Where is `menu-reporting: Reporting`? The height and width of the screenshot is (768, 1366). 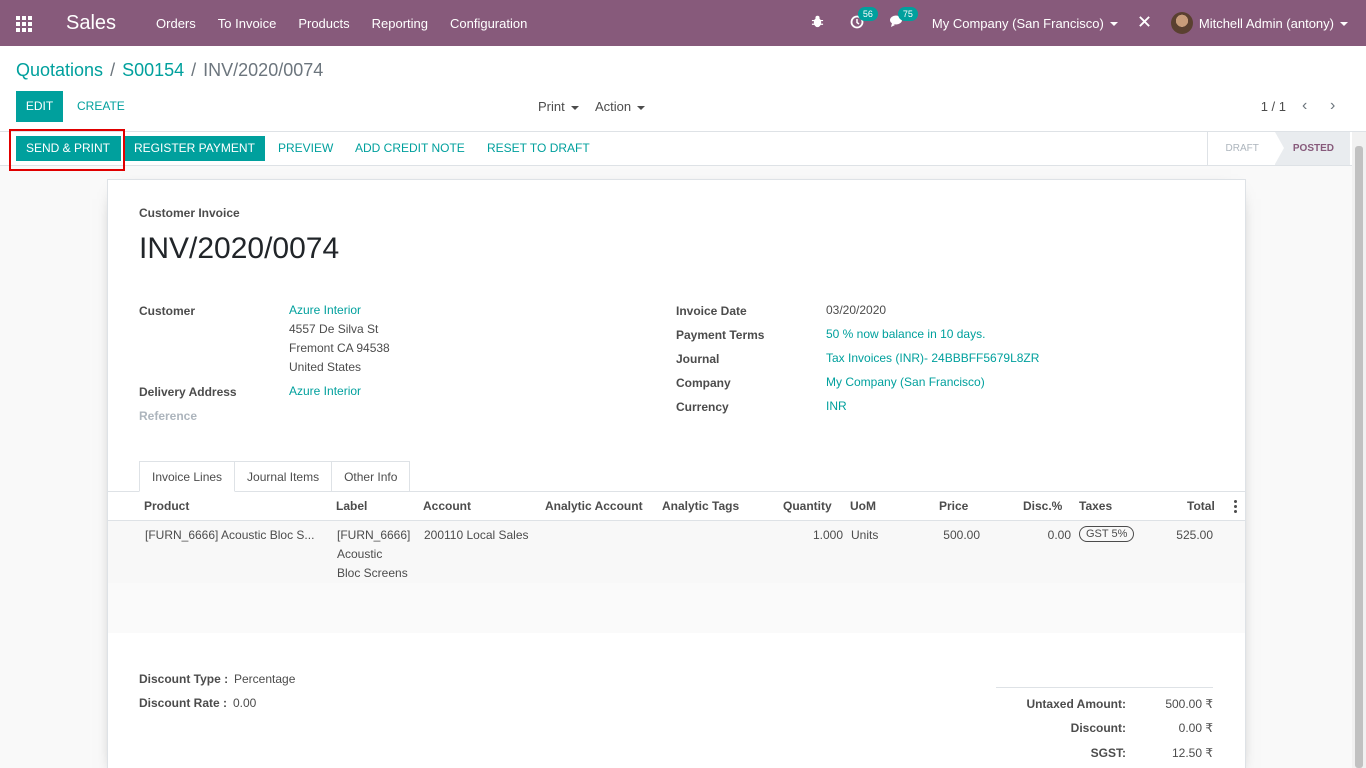
menu-reporting: Reporting is located at coordinates (400, 23).